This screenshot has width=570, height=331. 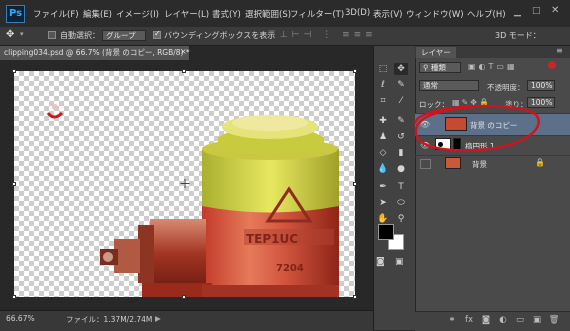 What do you see at coordinates (453, 163) in the screenshot?
I see `layer-thumbnail` at bounding box center [453, 163].